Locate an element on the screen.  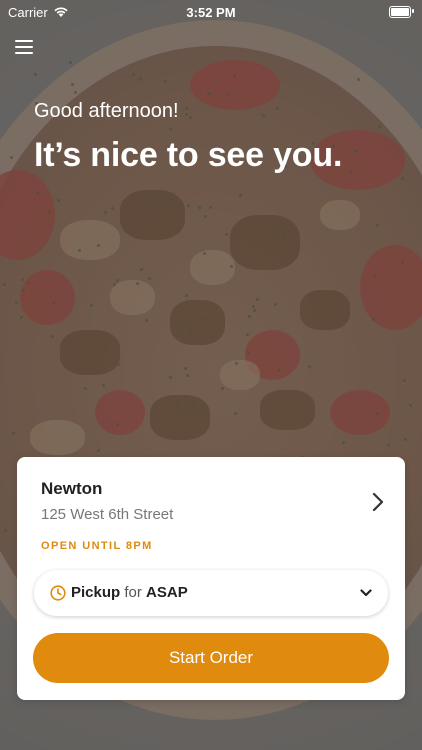
chevron-right-icon is located at coordinates (378, 502).